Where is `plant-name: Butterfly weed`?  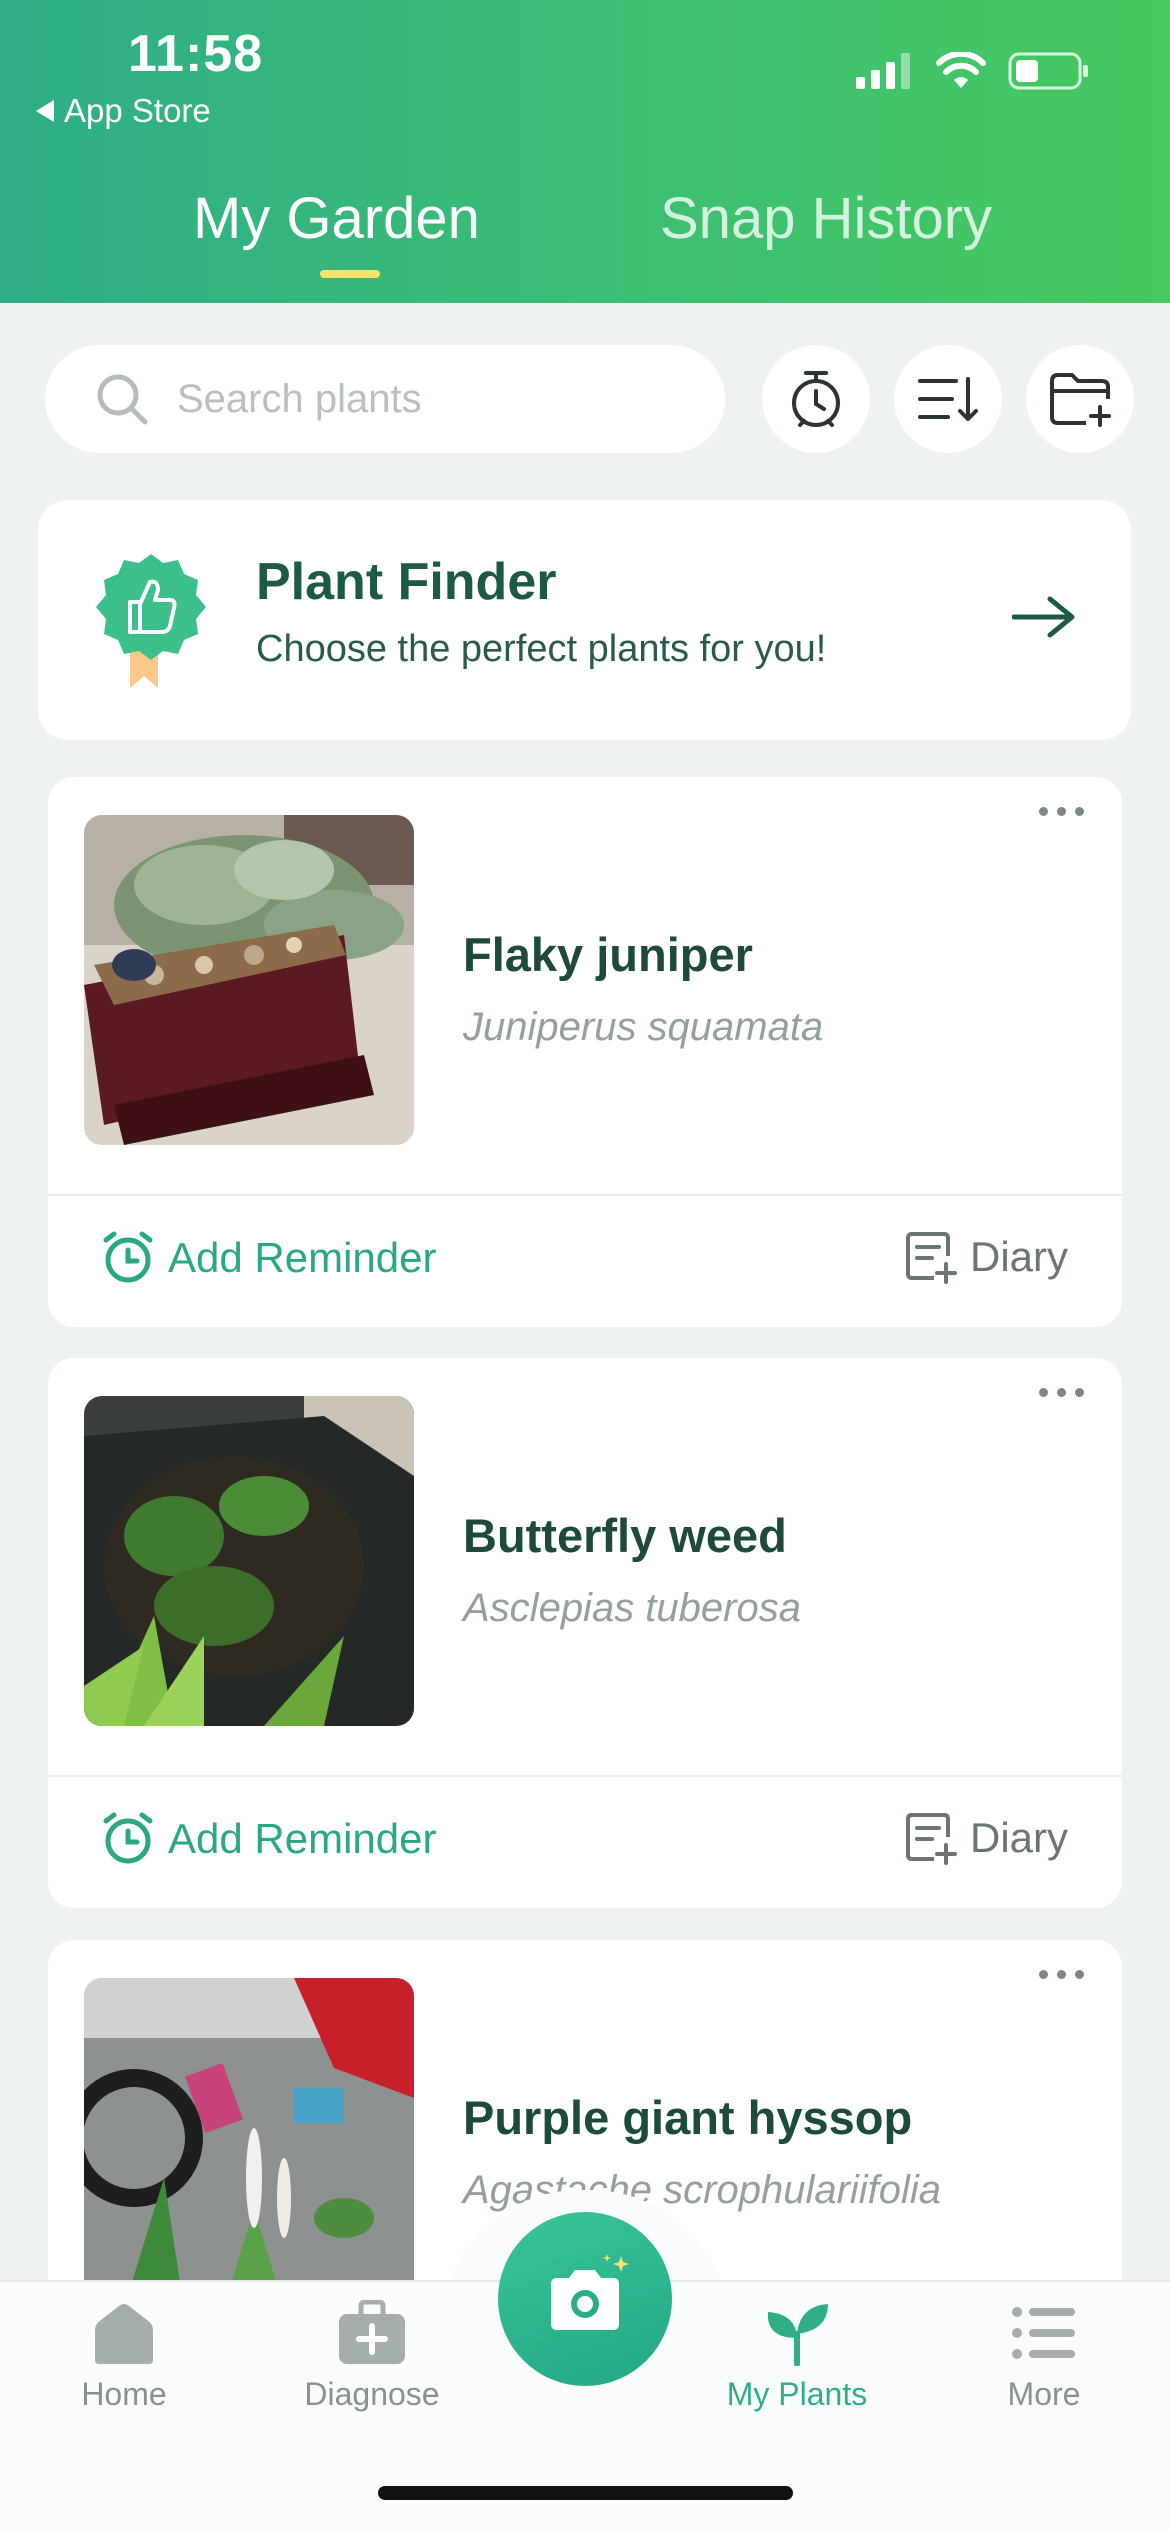 plant-name: Butterfly weed is located at coordinates (625, 1535).